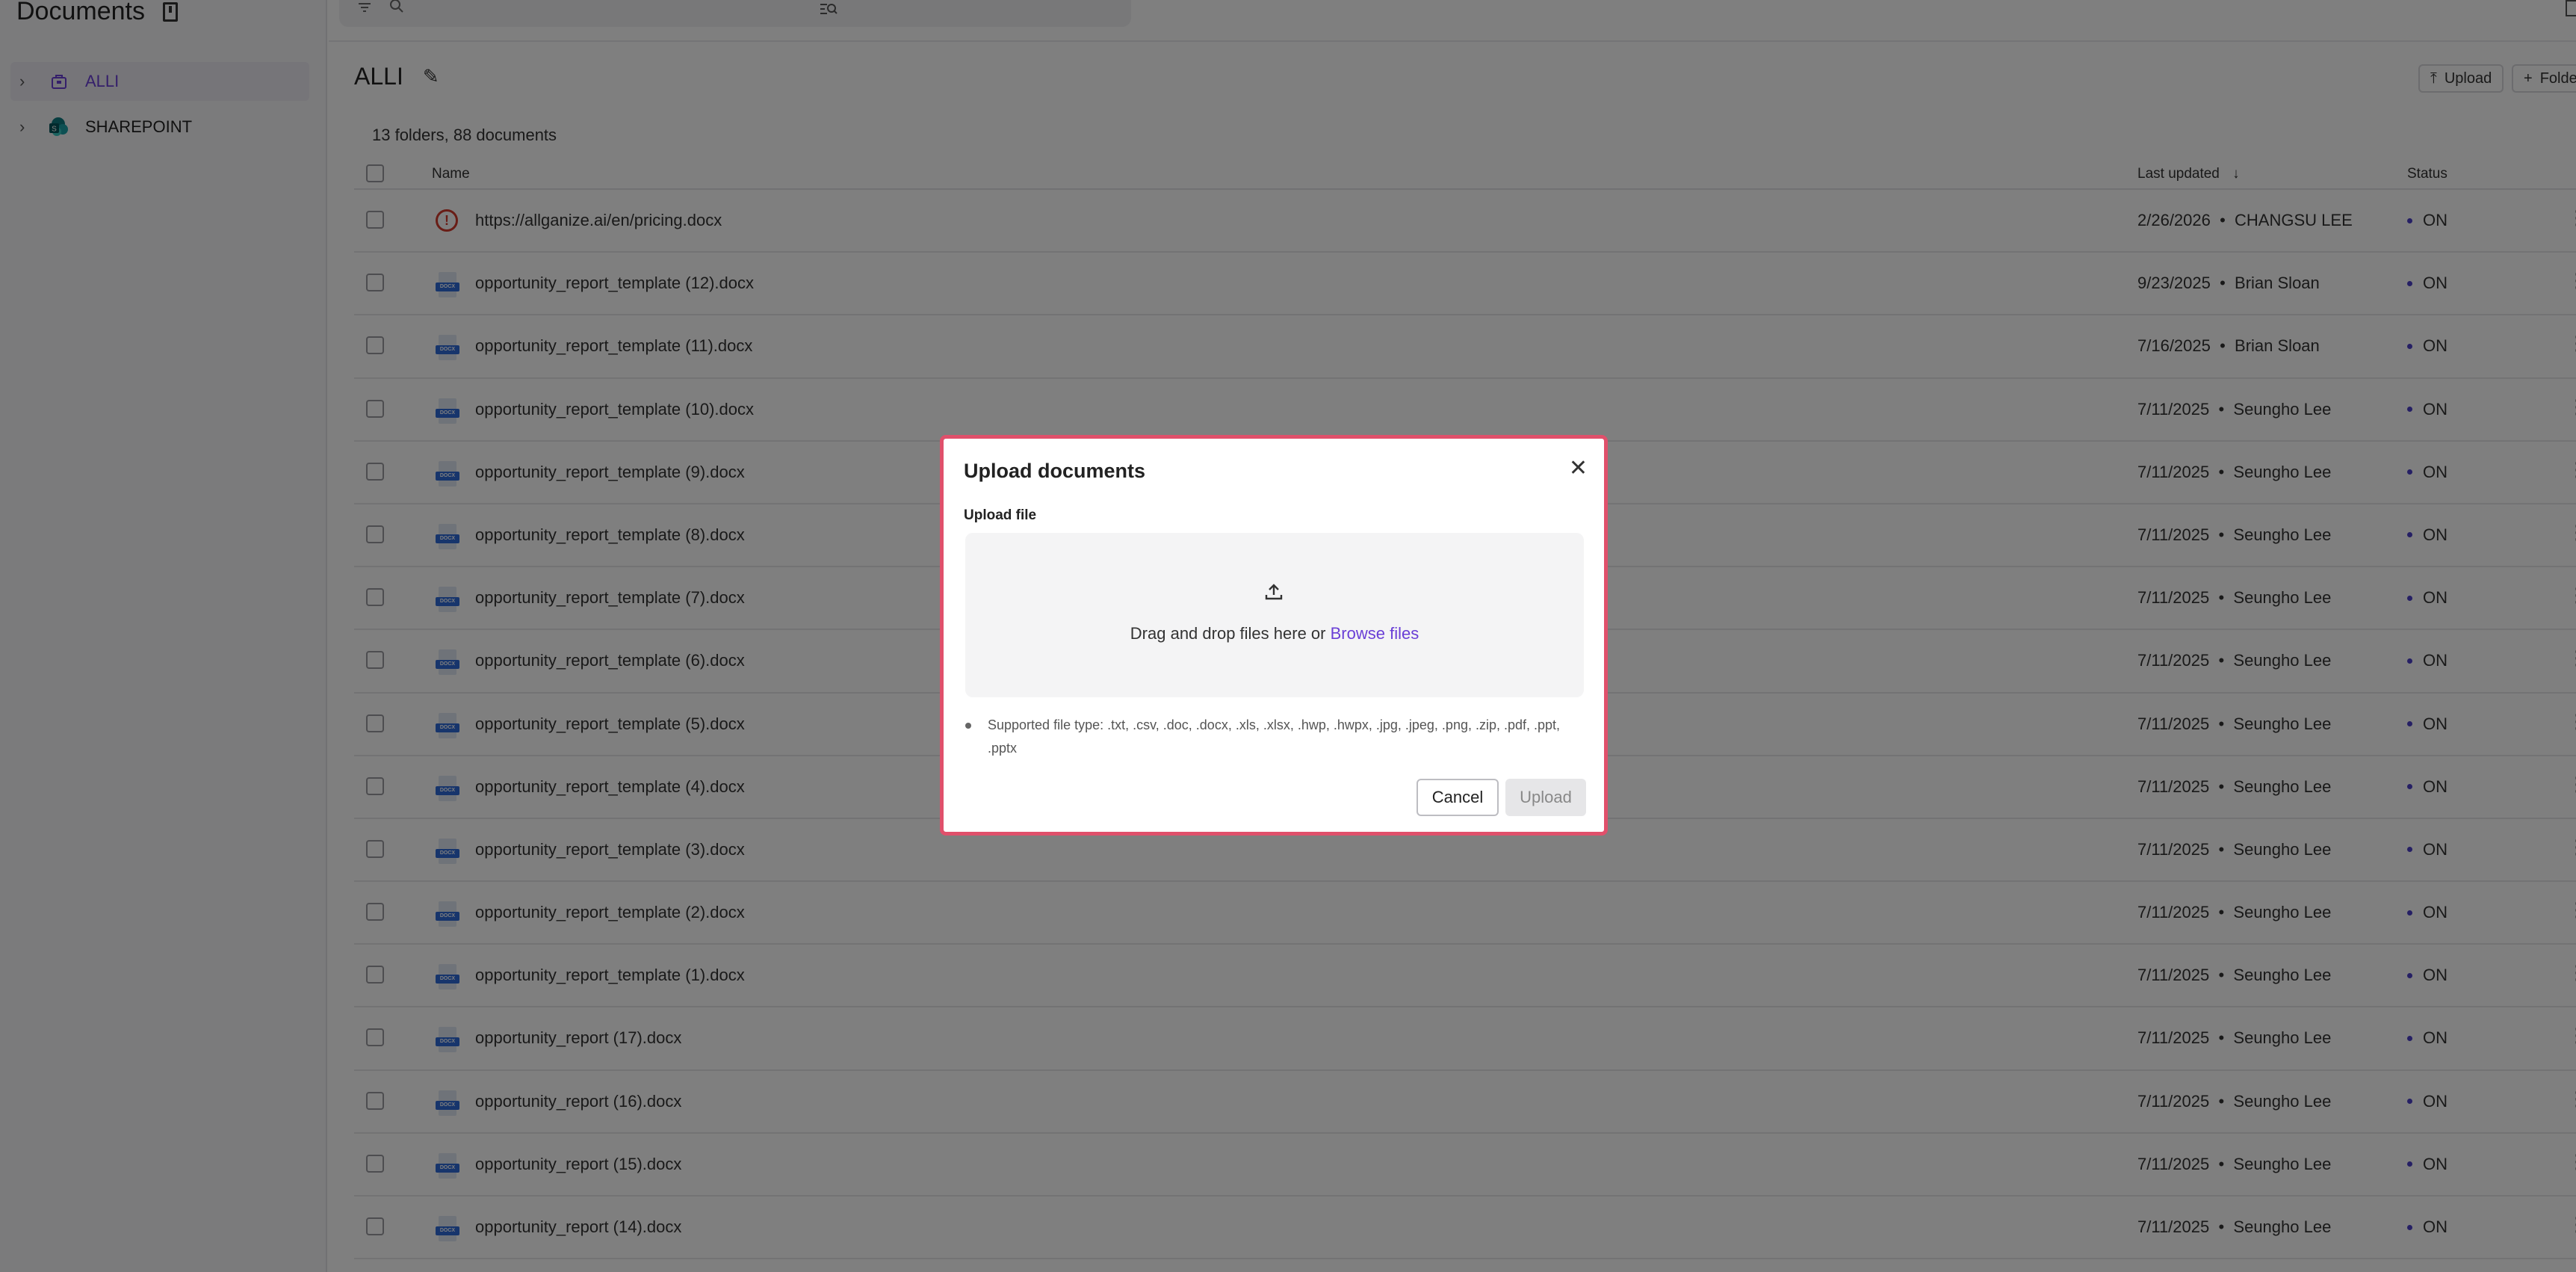  I want to click on dropzone-text: Drag and drop files here or Browse files, so click(1274, 633).